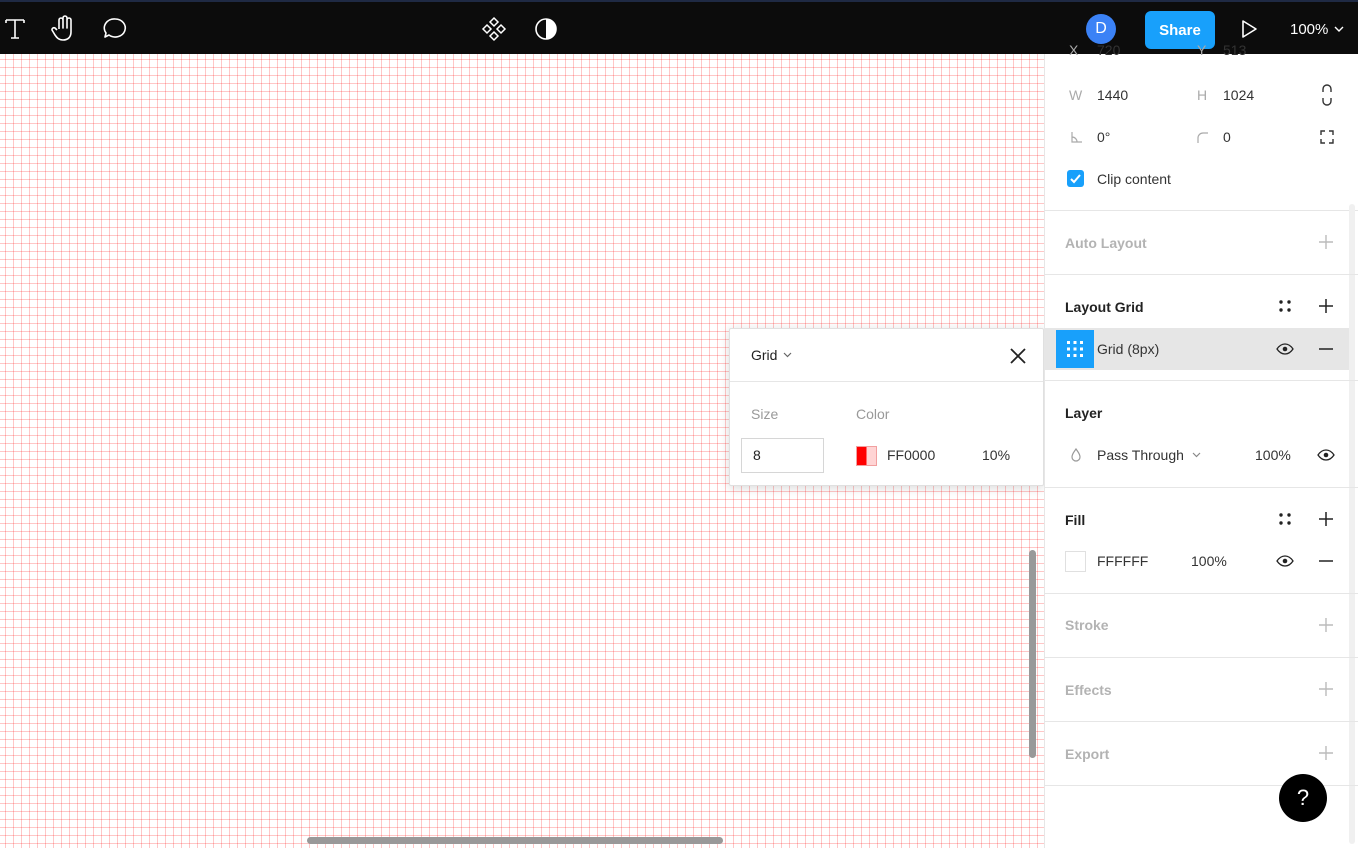 The height and width of the screenshot is (848, 1358). I want to click on remove-grid-icon, so click(1326, 349).